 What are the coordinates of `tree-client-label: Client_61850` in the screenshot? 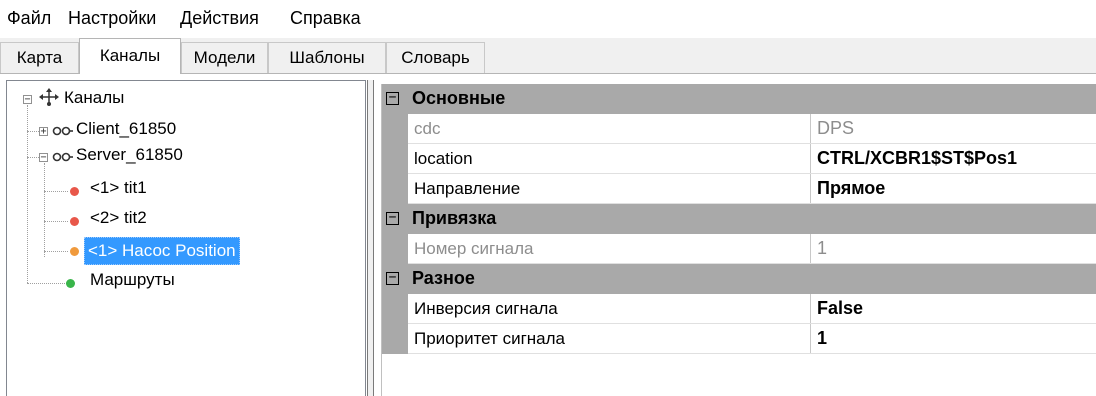 It's located at (126, 129).